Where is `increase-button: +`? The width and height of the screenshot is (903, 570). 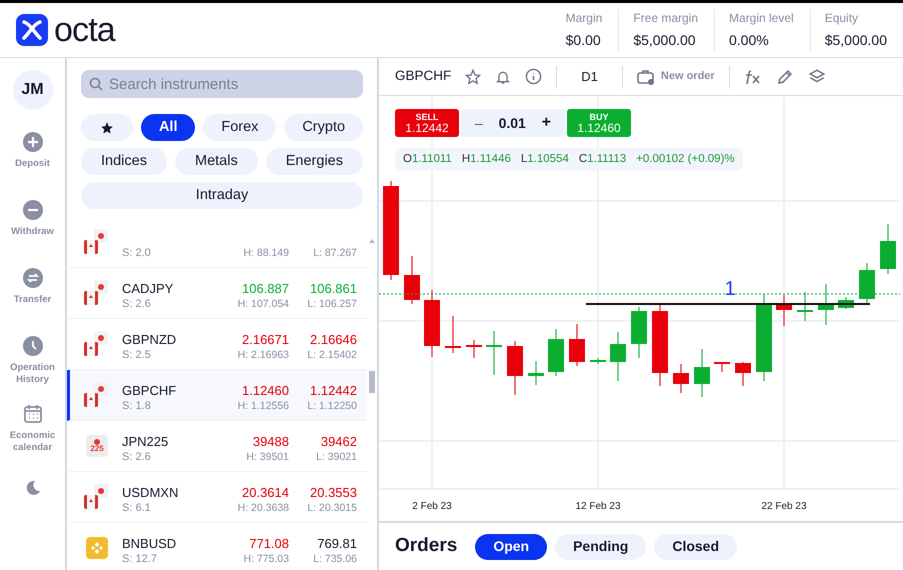 increase-button: + is located at coordinates (546, 123).